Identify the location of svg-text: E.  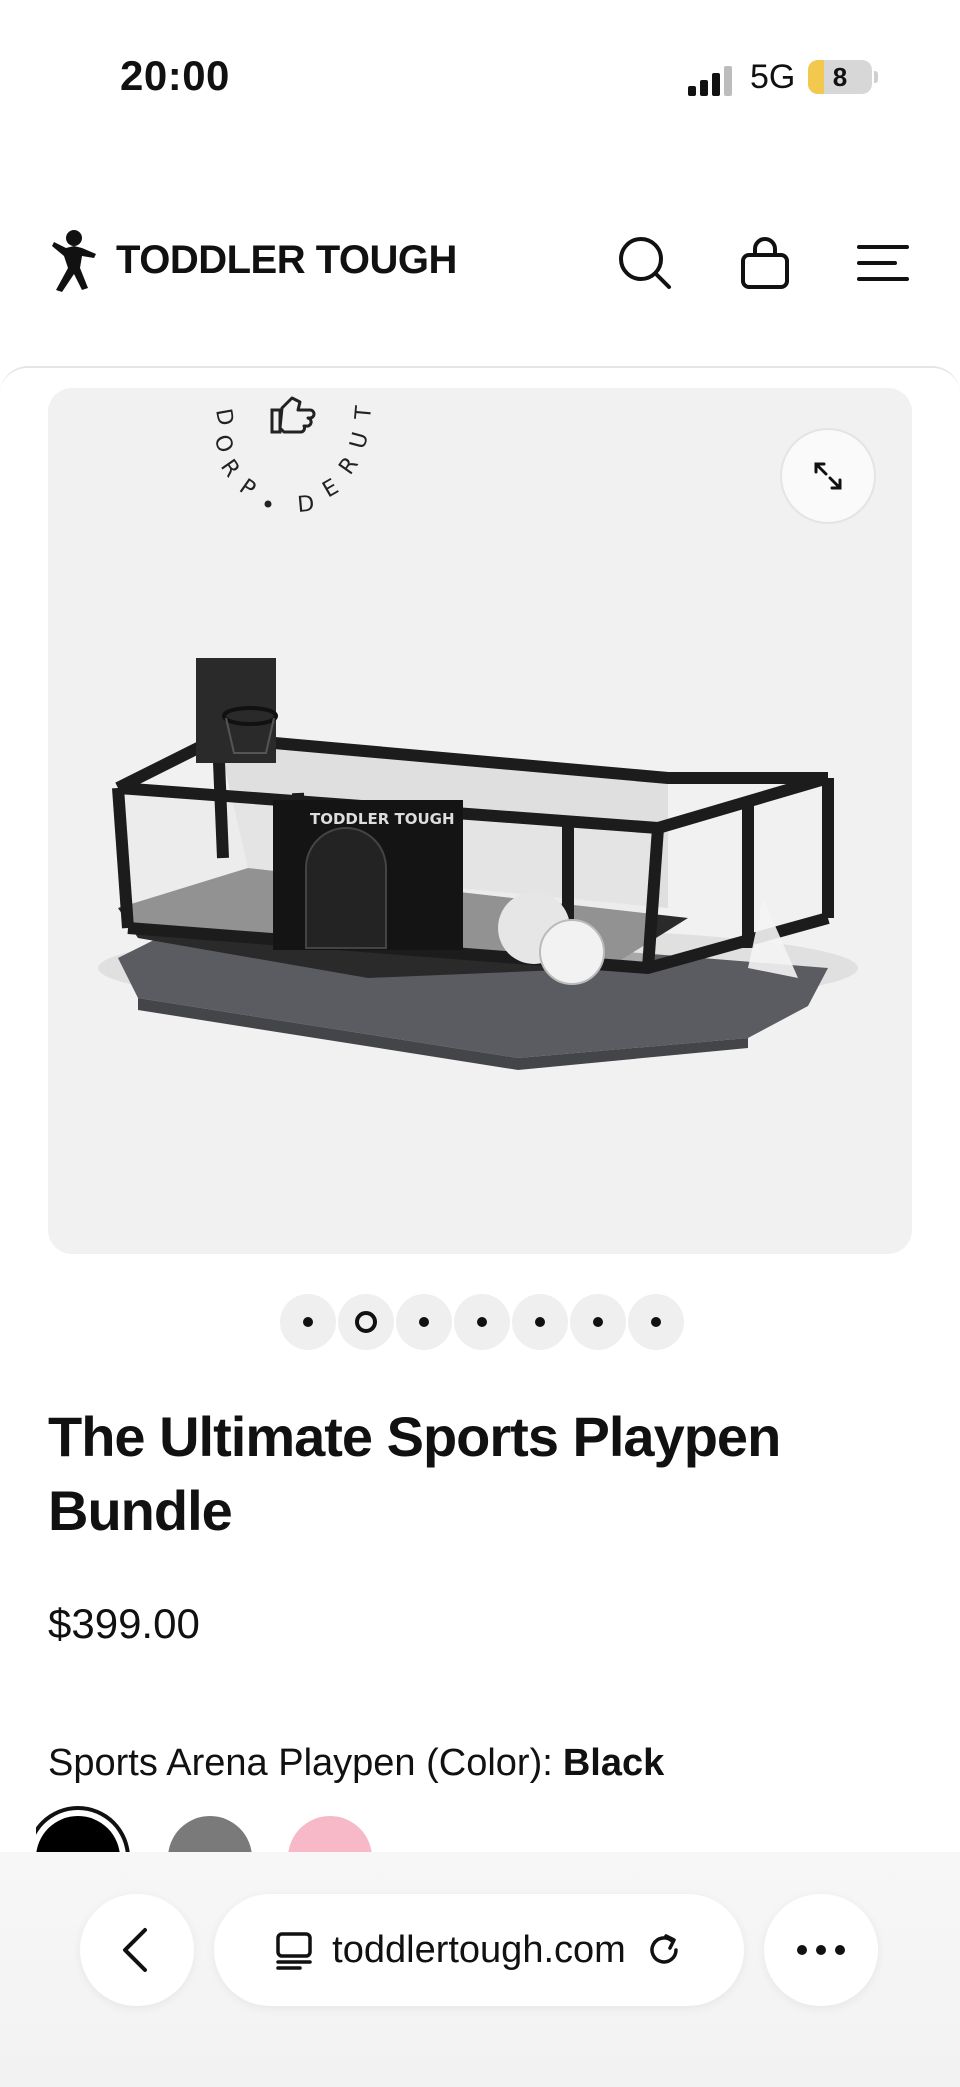
(331, 489).